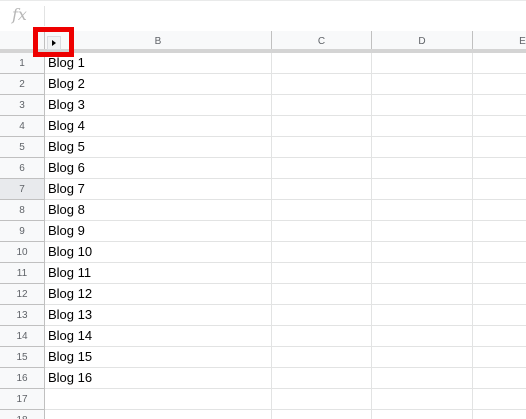  I want to click on table-row: 2 Blog 2, so click(263, 84).